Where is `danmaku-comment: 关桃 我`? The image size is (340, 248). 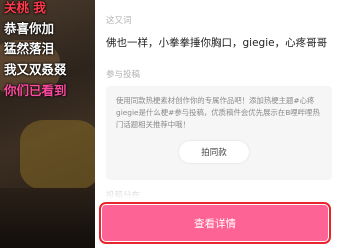
danmaku-comment: 关桃 我 is located at coordinates (25, 7).